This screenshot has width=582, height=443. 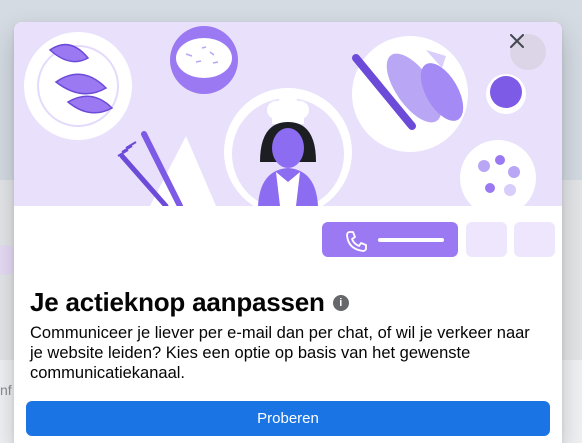 What do you see at coordinates (356, 241) in the screenshot?
I see `phone-icon` at bounding box center [356, 241].